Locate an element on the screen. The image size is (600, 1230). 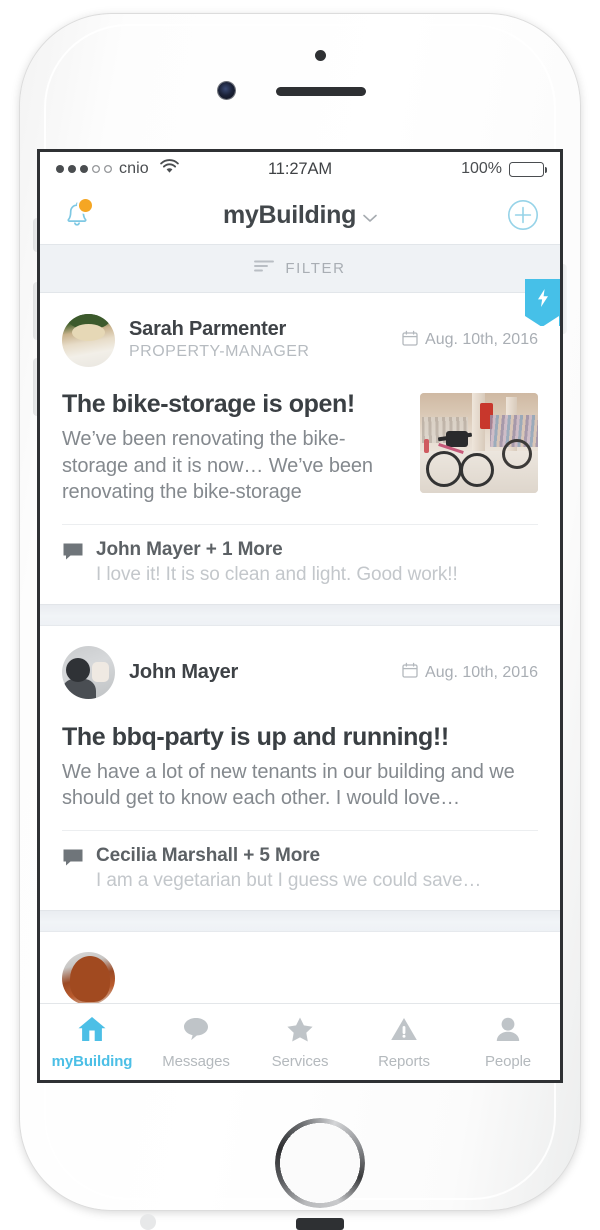
tab-label: Services is located at coordinates (300, 1061).